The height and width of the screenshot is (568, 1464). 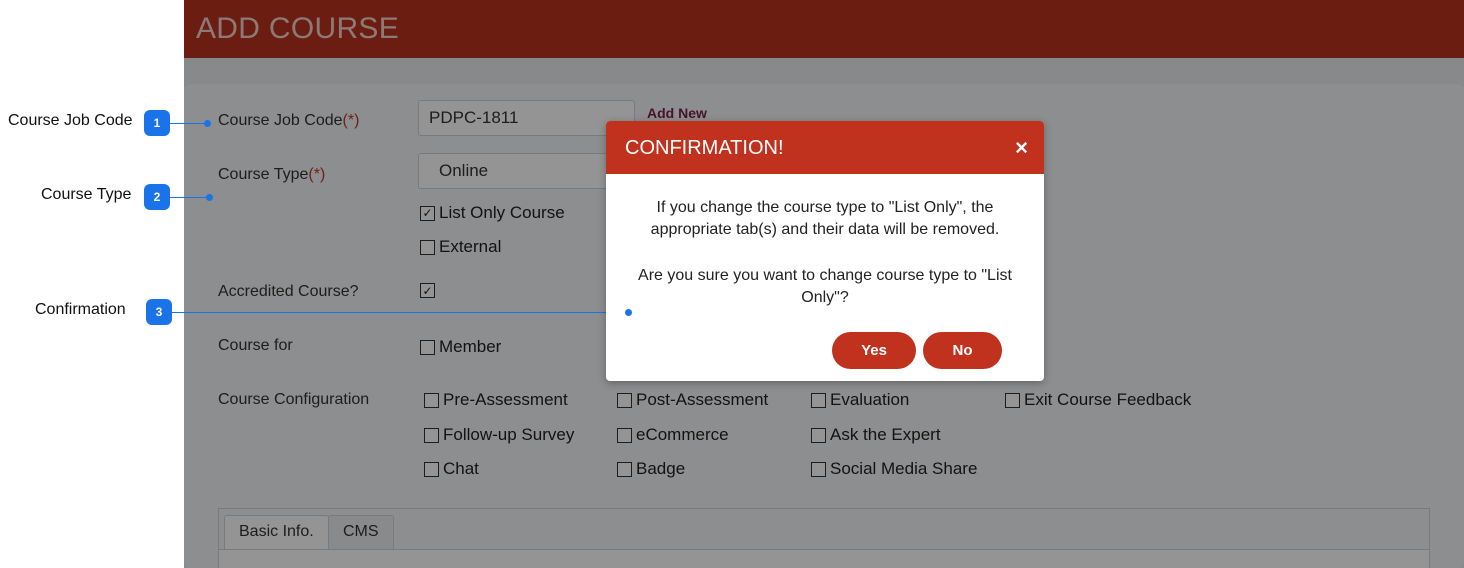 What do you see at coordinates (157, 123) in the screenshot?
I see `callout-badge-1: 1` at bounding box center [157, 123].